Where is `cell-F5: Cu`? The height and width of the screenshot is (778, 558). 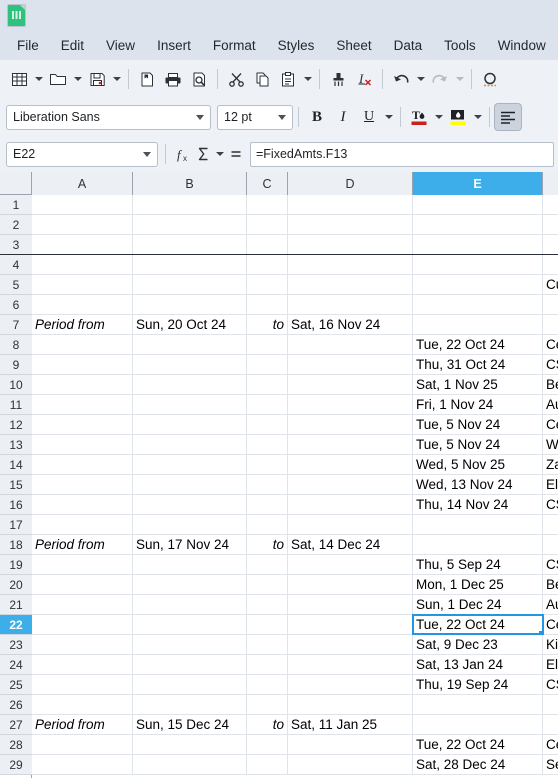
cell-F5: Cu is located at coordinates (550, 284).